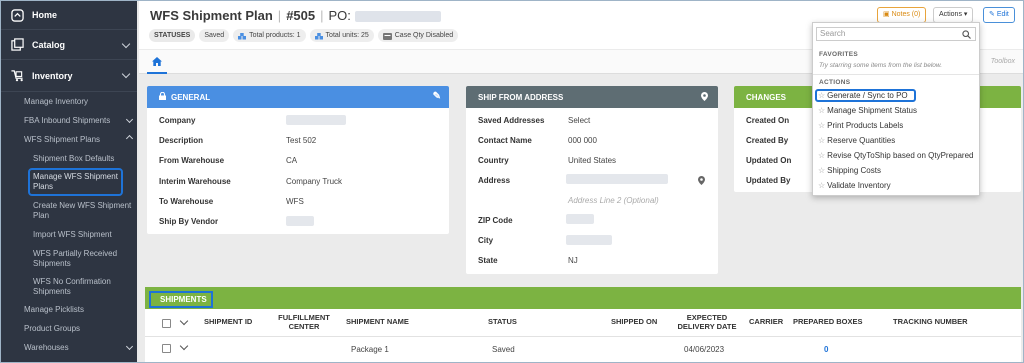 The image size is (1024, 363). I want to click on field-label: Updated By, so click(768, 180).